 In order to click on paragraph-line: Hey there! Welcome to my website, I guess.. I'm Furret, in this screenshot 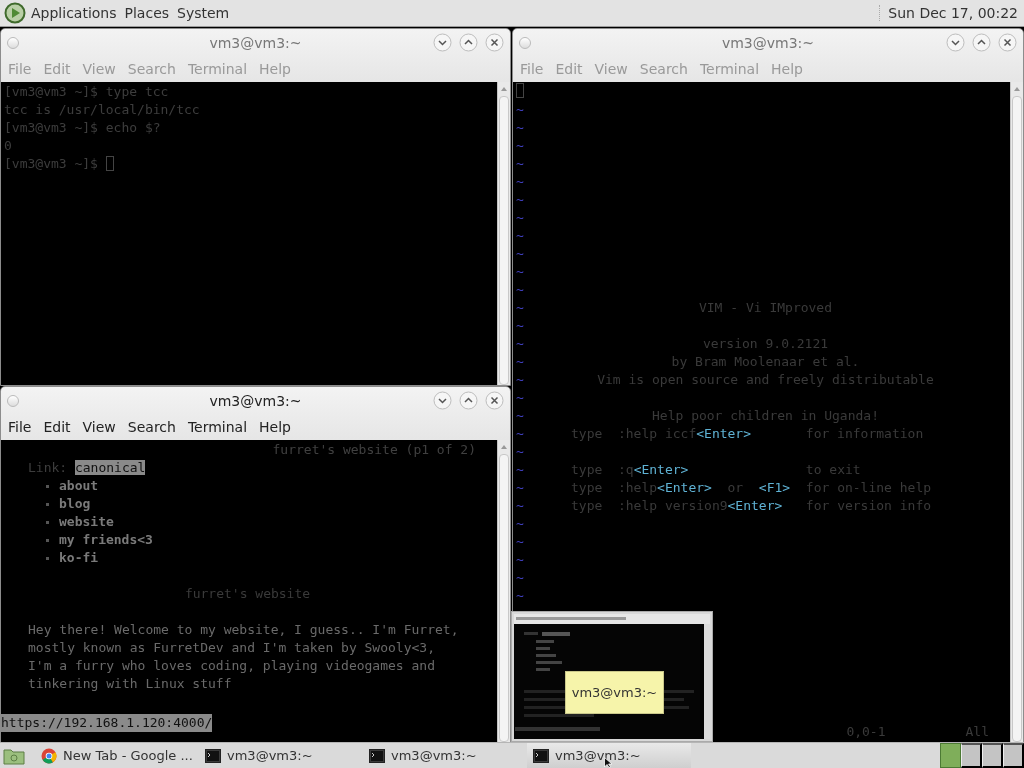, I will do `click(243, 630)`.